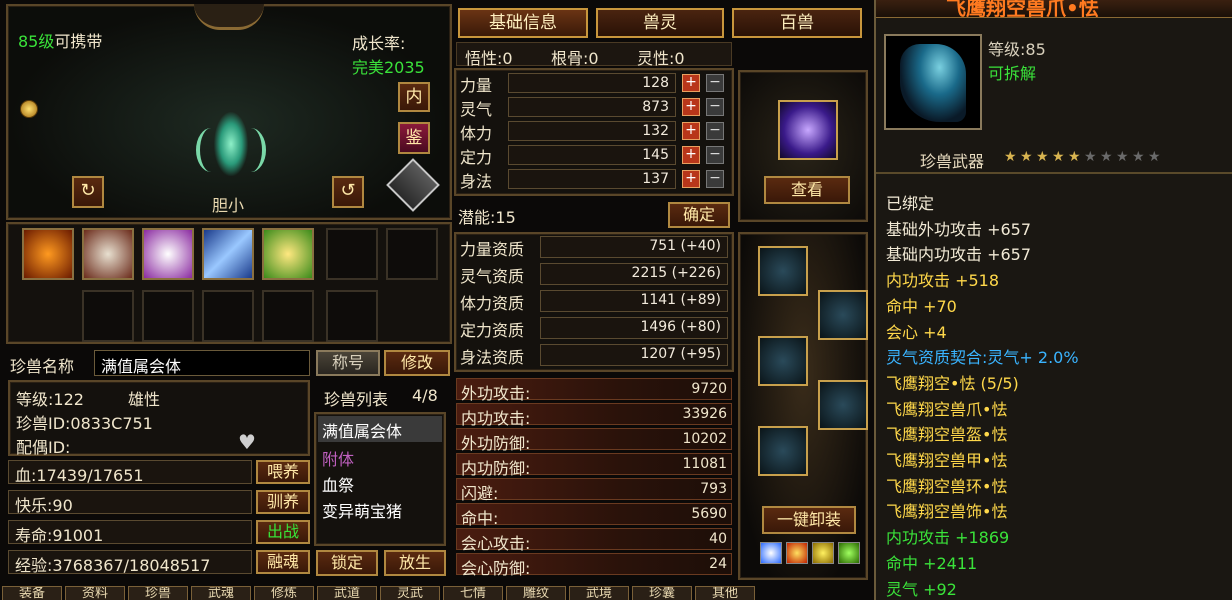 This screenshot has height=600, width=1232. I want to click on tooltip-line: 飞鹰翔空兽饰•怯, so click(947, 512).